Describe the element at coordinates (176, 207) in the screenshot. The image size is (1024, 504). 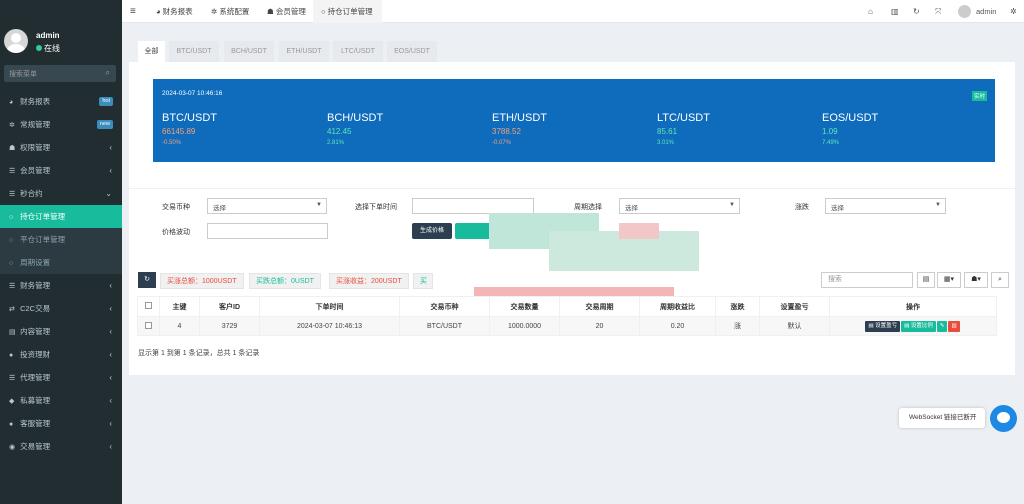
I see `coin-filter-label: 交易币种` at that location.